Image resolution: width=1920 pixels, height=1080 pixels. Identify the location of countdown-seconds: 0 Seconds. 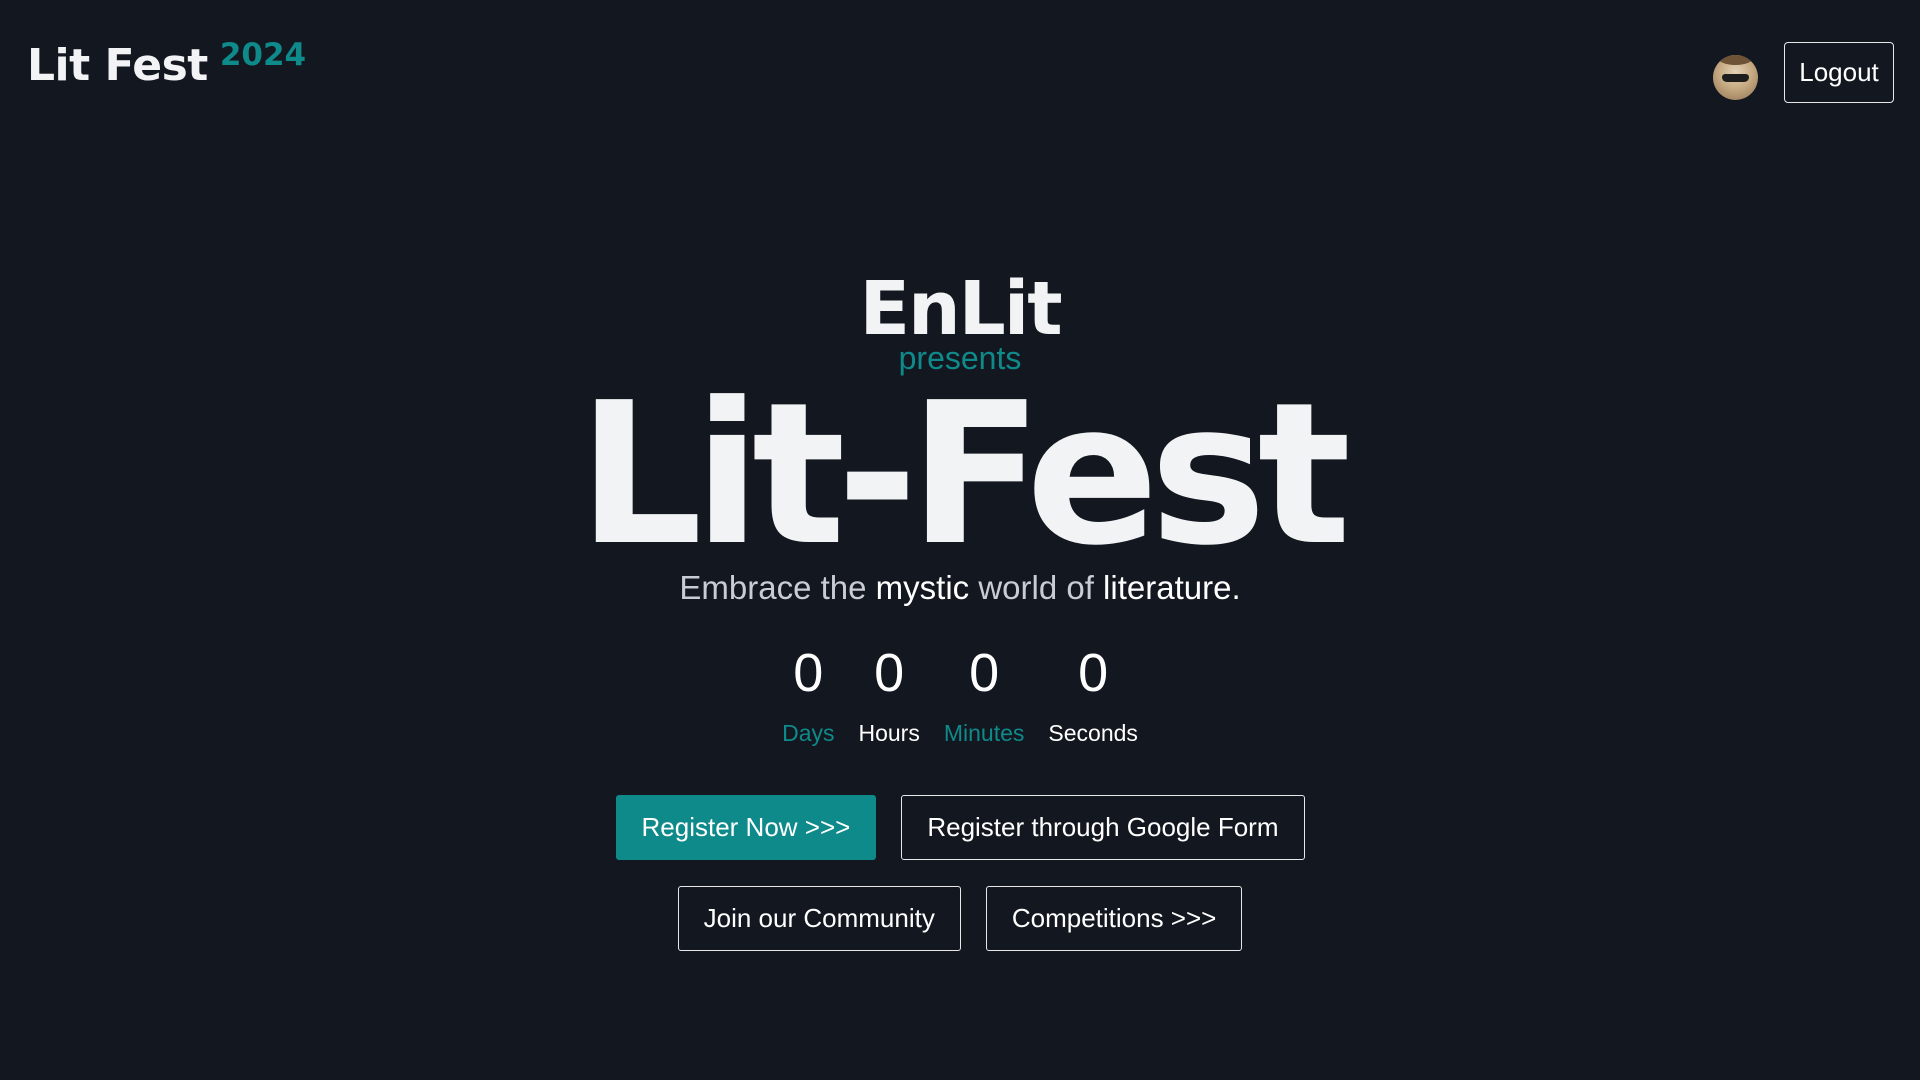
(1093, 694).